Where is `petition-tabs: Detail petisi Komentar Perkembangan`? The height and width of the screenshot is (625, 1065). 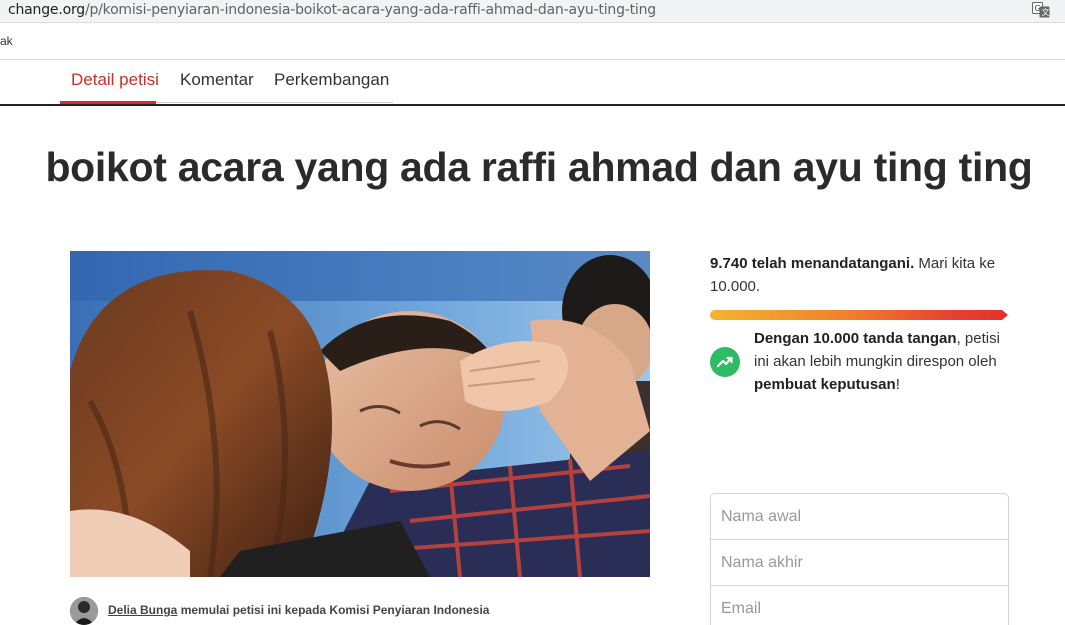
petition-tabs: Detail petisi Komentar Perkembangan is located at coordinates (532, 83).